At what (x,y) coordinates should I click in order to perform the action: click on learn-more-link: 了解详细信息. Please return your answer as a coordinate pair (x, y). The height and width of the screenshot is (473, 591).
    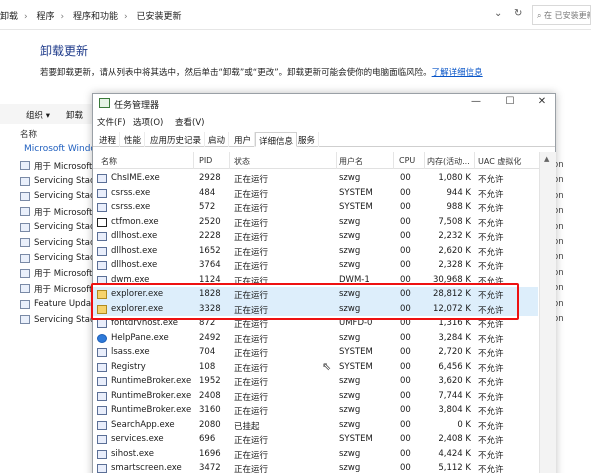
    Looking at the image, I should click on (457, 73).